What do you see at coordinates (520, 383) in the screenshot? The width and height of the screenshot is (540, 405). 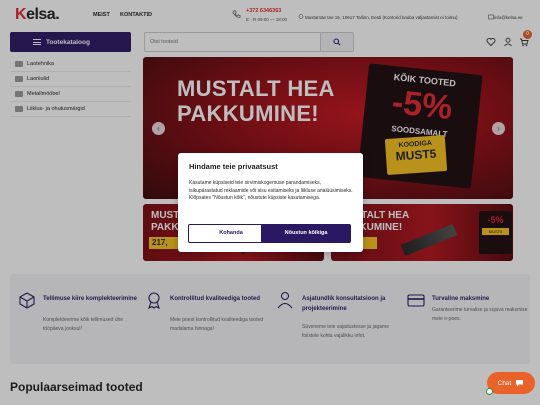 I see `chat-bubble-icon` at bounding box center [520, 383].